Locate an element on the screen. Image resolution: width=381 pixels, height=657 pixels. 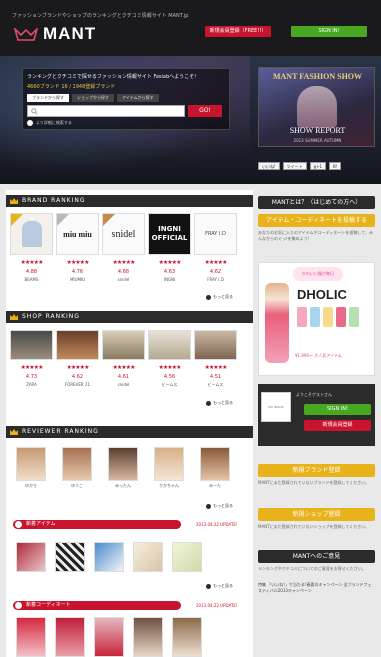
detail-search-link: より詳細に検索する is located at coordinates (126, 123).